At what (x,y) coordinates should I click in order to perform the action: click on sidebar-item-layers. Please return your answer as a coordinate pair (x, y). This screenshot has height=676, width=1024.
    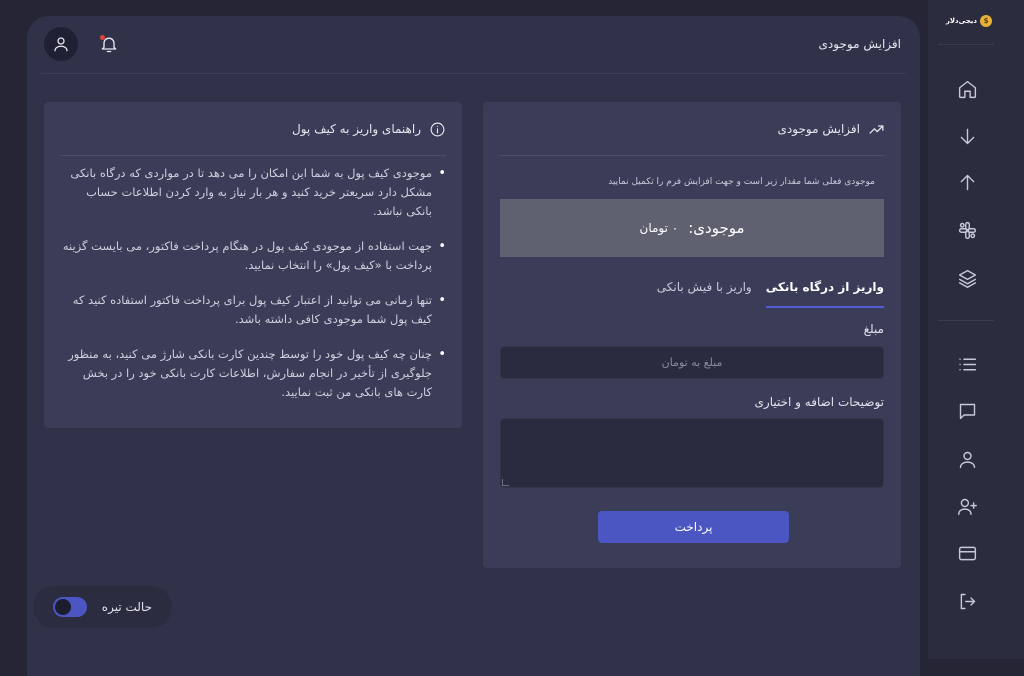
    Looking at the image, I should click on (967, 278).